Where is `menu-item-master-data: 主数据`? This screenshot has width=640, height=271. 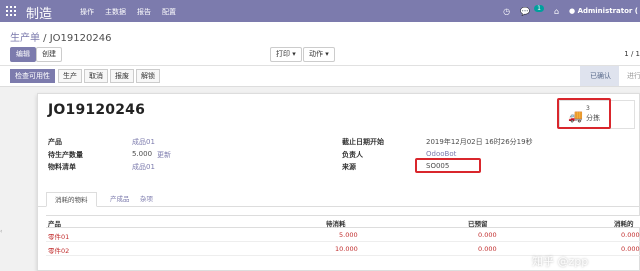
menu-item-master-data: 主数据 is located at coordinates (115, 12).